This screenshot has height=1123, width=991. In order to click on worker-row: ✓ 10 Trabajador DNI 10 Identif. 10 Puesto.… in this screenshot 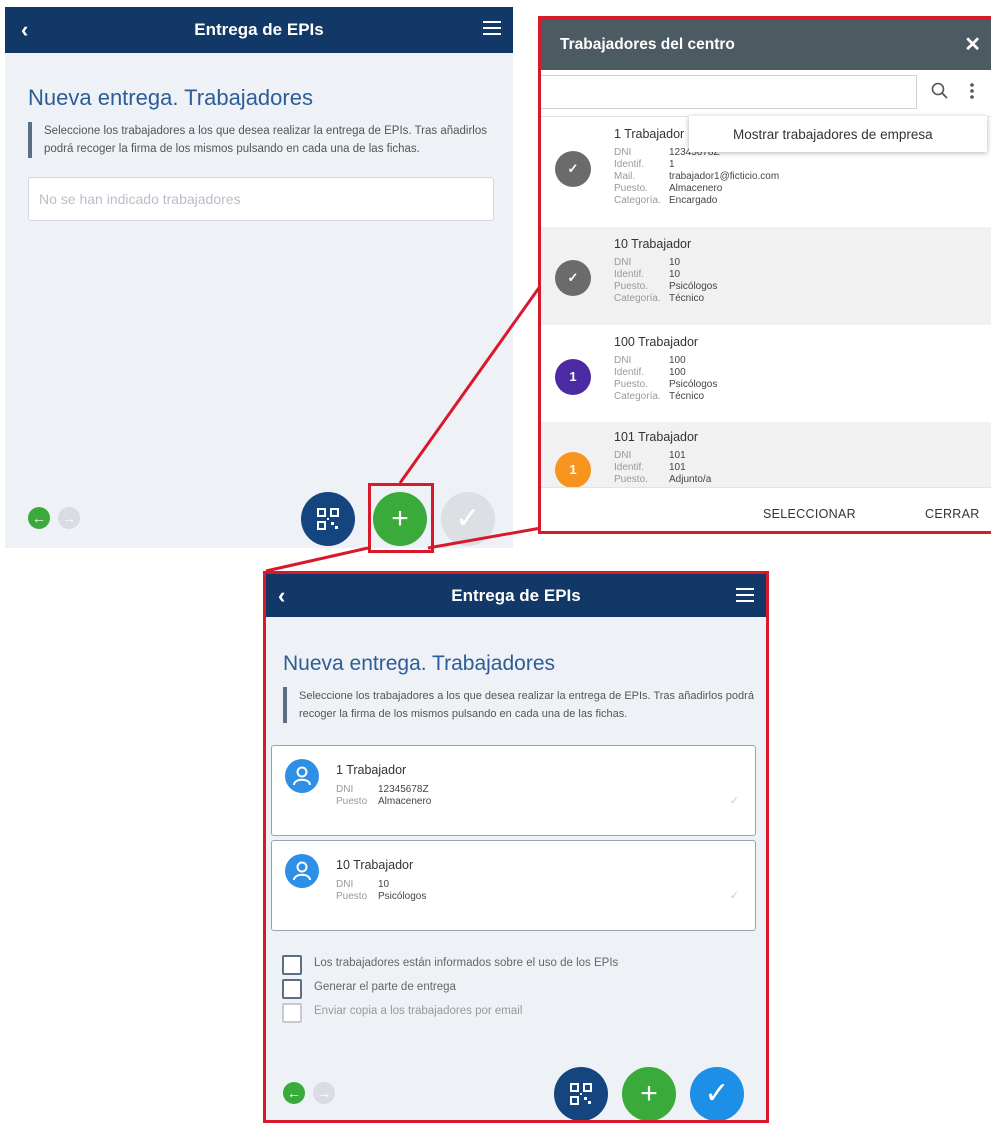, I will do `click(766, 276)`.